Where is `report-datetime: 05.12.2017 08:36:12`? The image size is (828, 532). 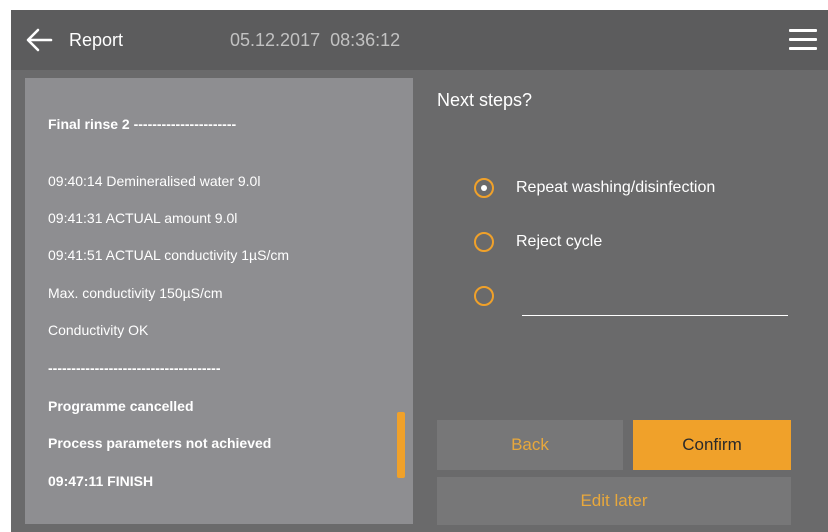
report-datetime: 05.12.2017 08:36:12 is located at coordinates (315, 40).